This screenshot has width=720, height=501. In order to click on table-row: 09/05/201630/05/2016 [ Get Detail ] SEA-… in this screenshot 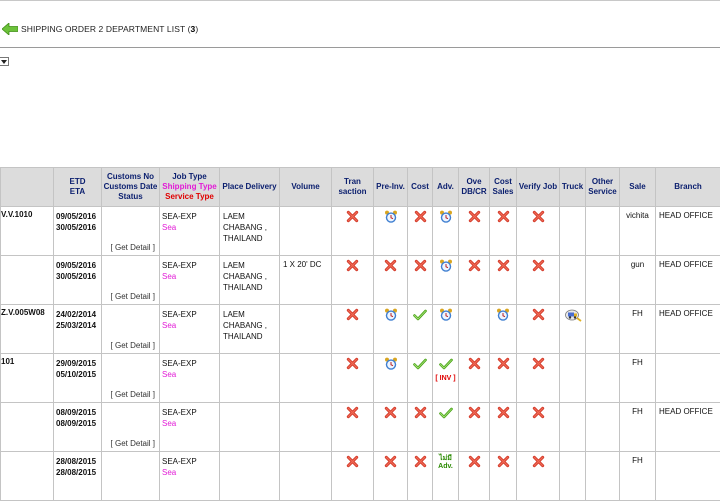, I will do `click(360, 280)`.